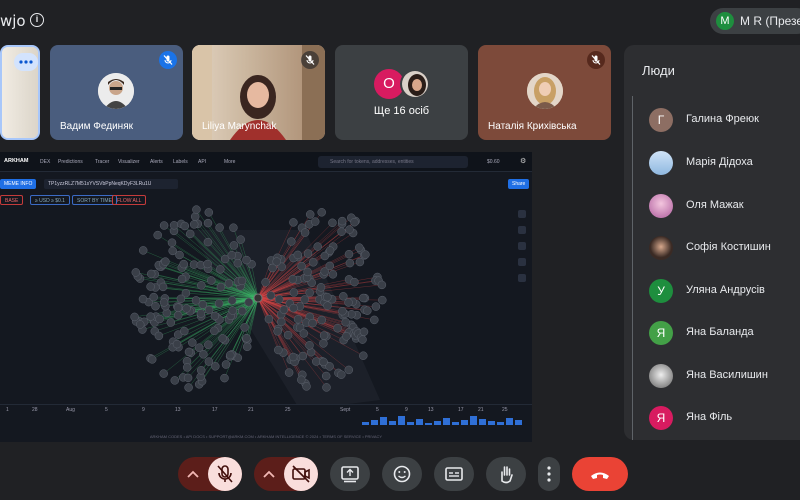 Image resolution: width=800 pixels, height=500 pixels. I want to click on nav-item: Labels, so click(180, 162).